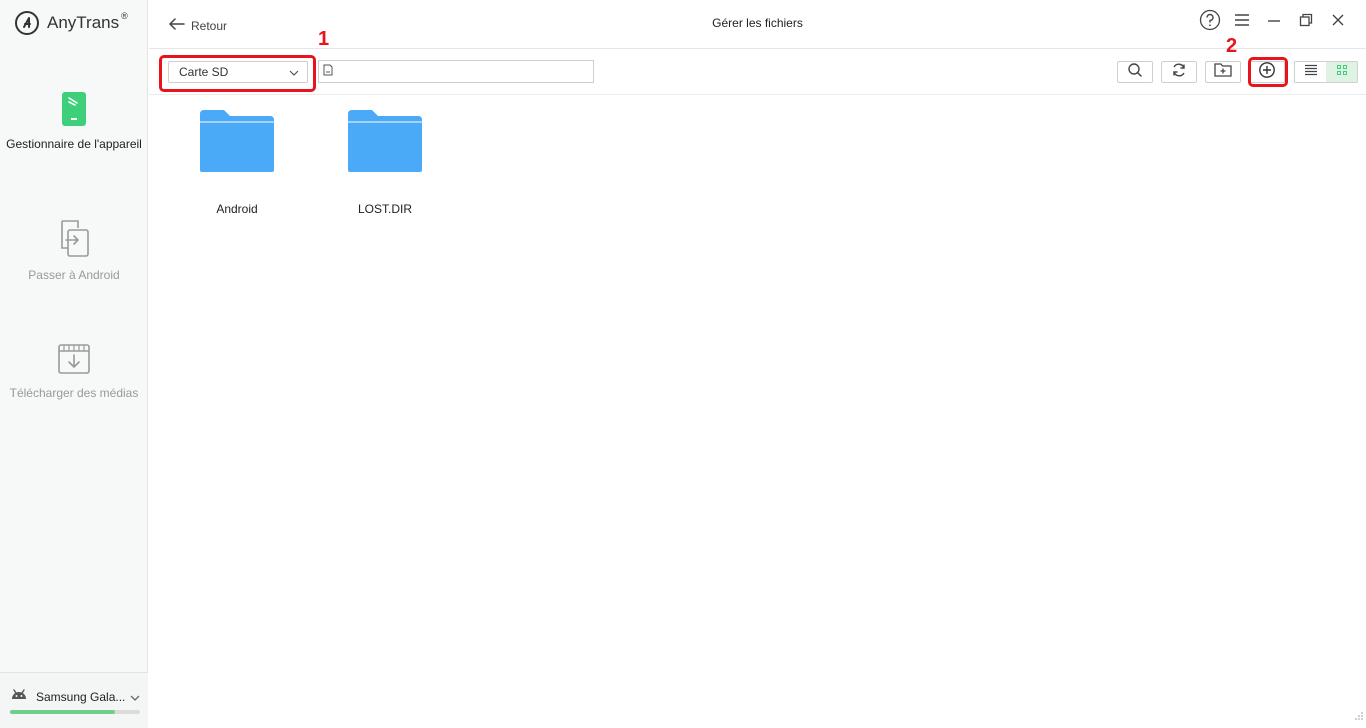 This screenshot has height=728, width=1366. I want to click on menu-icon, so click(1242, 22).